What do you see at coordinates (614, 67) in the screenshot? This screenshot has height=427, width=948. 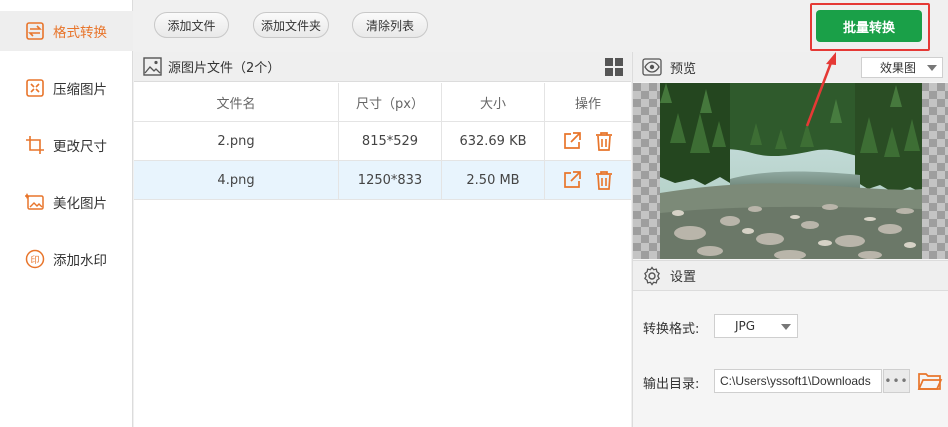 I see `grid-view-icon` at bounding box center [614, 67].